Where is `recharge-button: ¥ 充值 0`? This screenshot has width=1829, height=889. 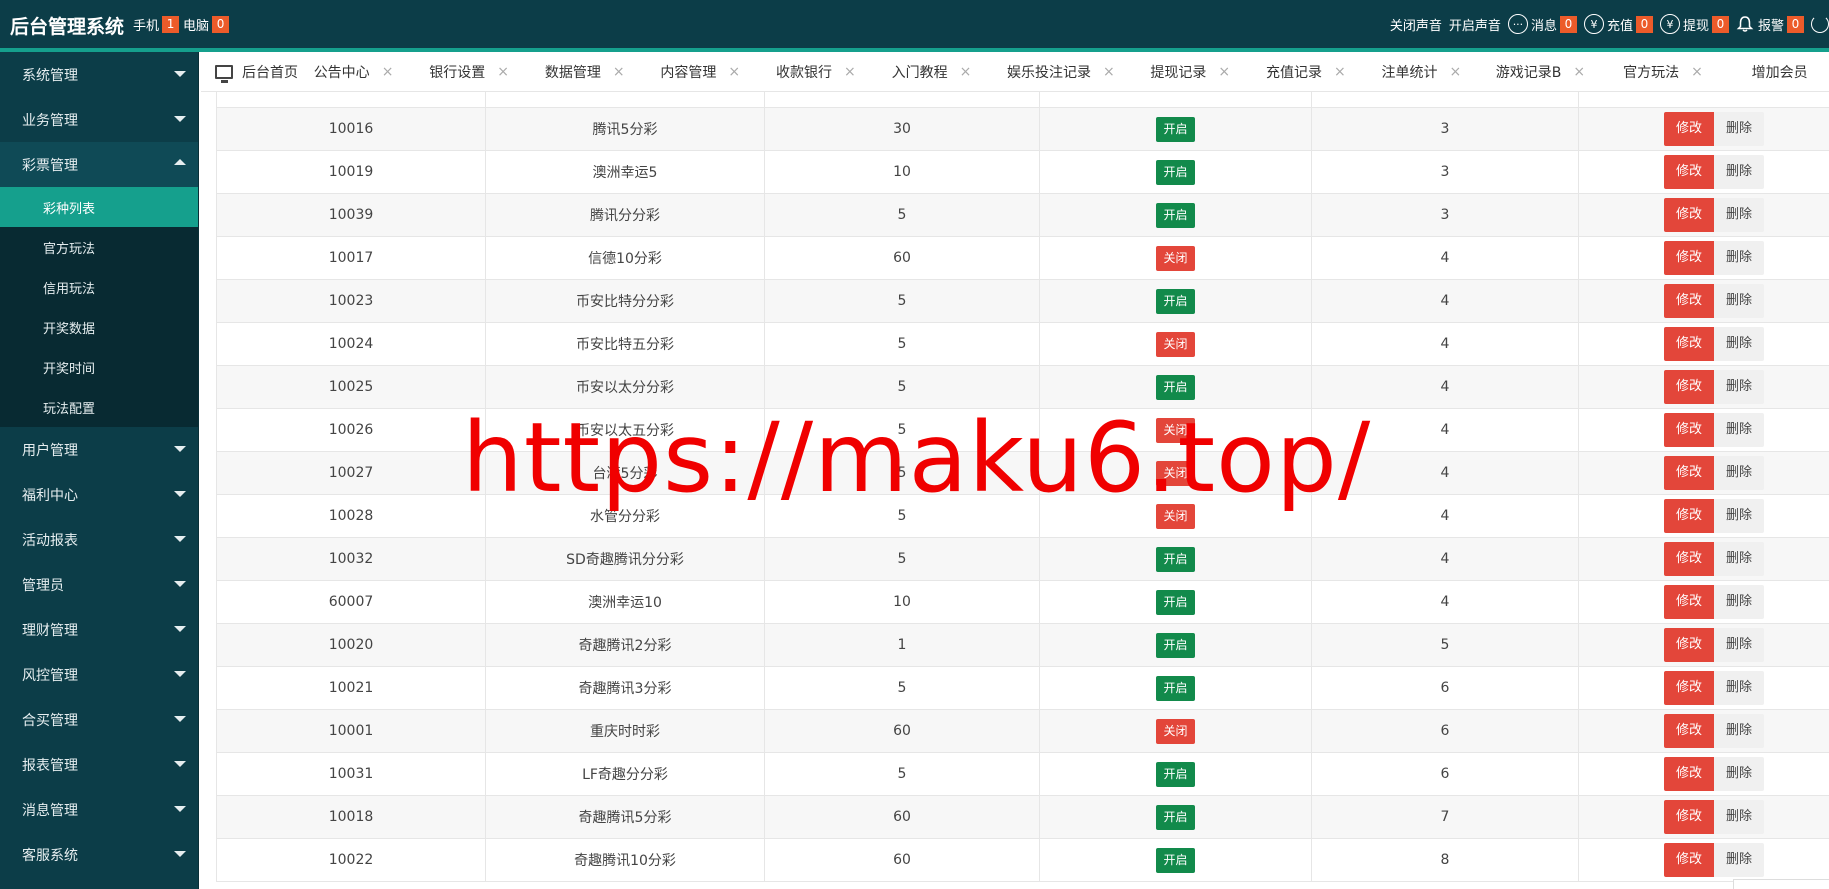 recharge-button: ¥ 充值 0 is located at coordinates (1618, 24).